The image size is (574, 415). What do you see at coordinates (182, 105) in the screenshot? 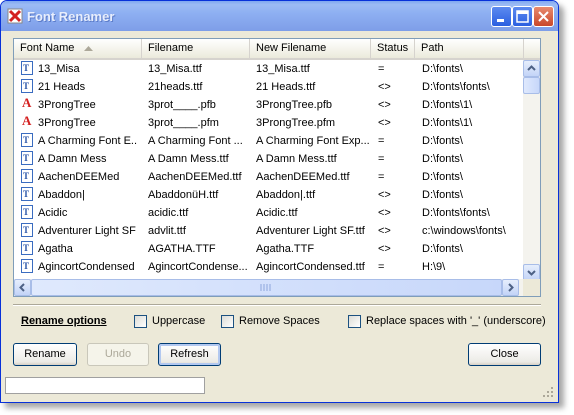
I see `cell-filename: 3prot____.pfb` at bounding box center [182, 105].